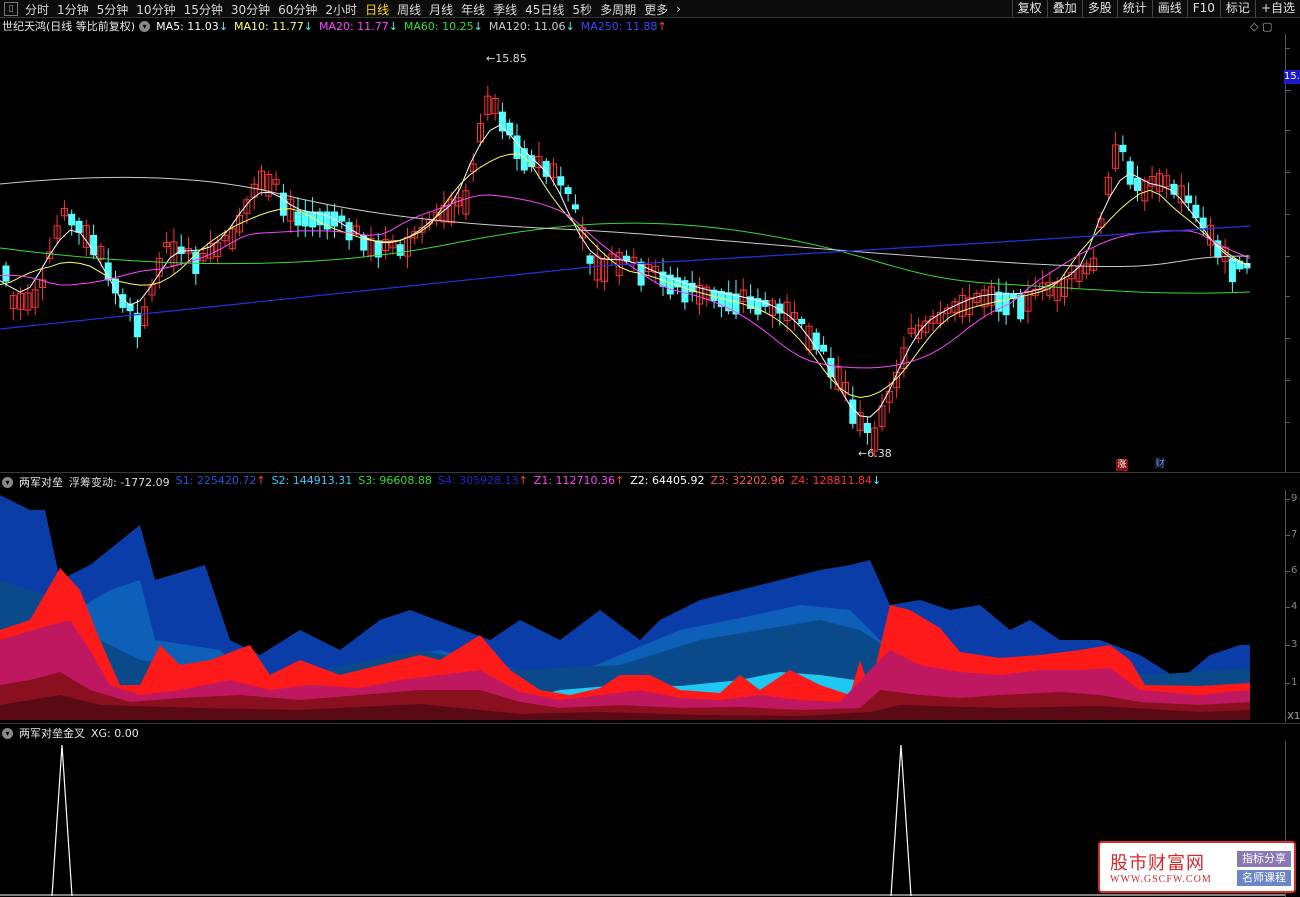  Describe the element at coordinates (1160, 465) in the screenshot. I see `event-marker-cai: 财` at that location.